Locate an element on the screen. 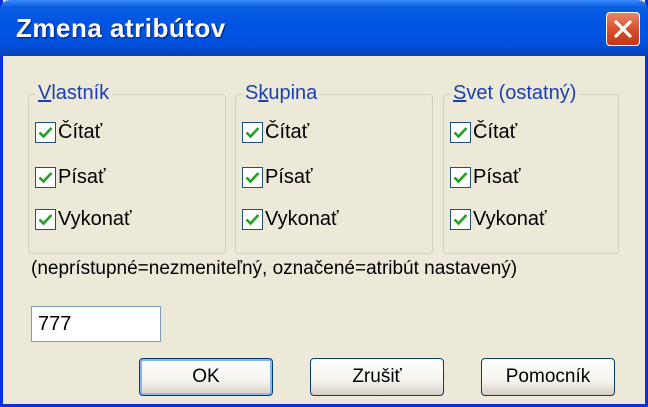  ok-button: OK is located at coordinates (206, 377).